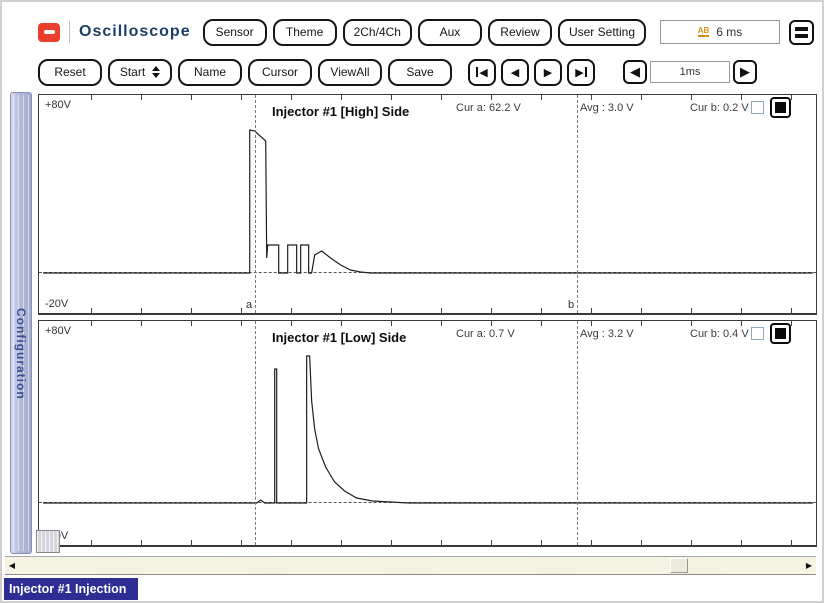 The height and width of the screenshot is (603, 824). Describe the element at coordinates (449, 32) in the screenshot. I see `aux-button: Aux` at that location.